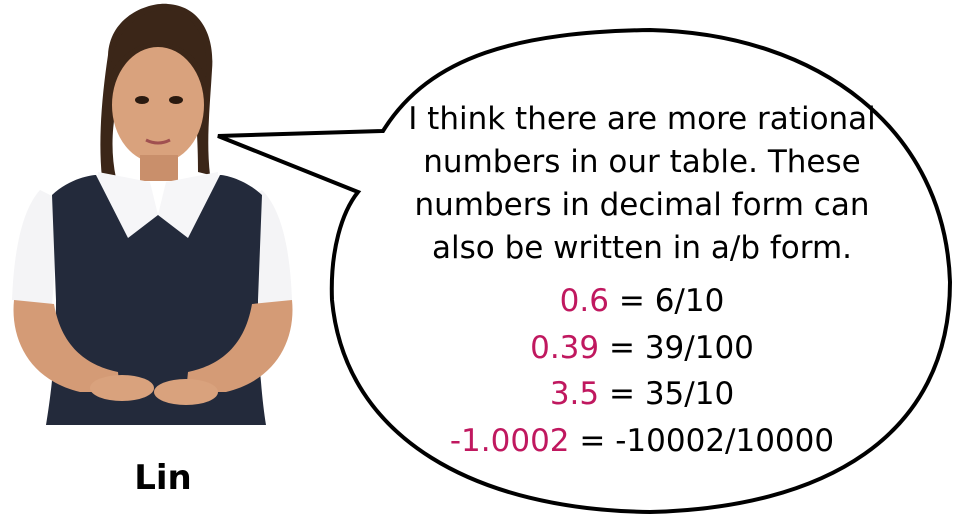  I want to click on equation-row: 0.6 = 6/10, so click(642, 301).